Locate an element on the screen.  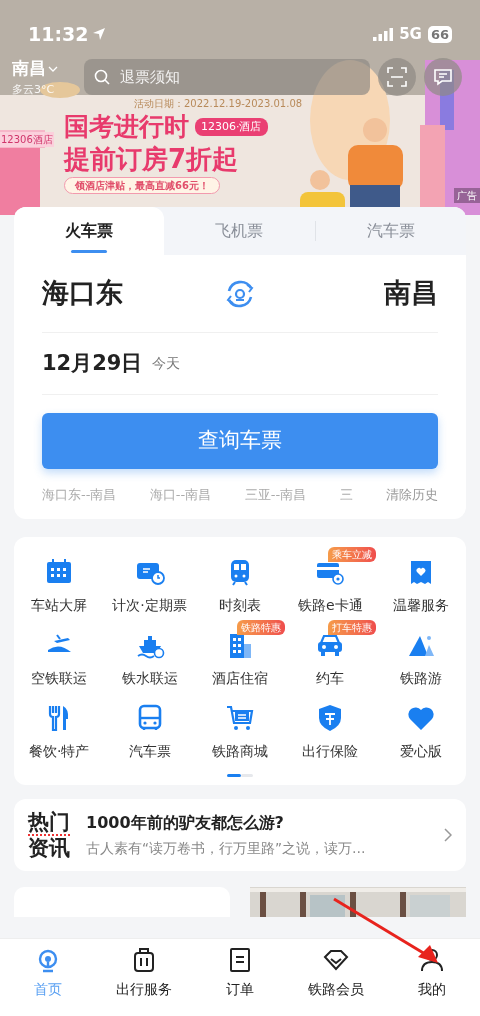
promo-badge: 打车特惠 is located at coordinates (351, 627).